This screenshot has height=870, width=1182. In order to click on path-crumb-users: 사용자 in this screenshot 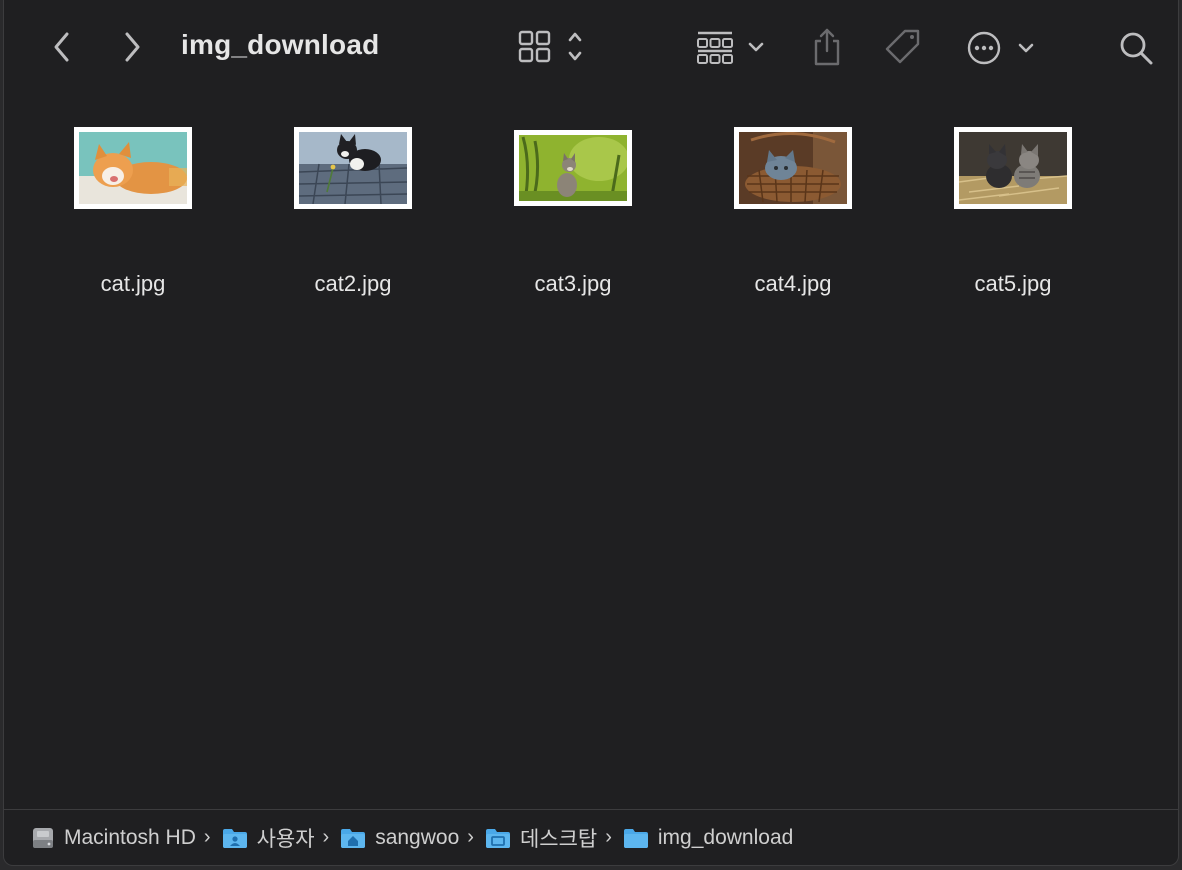, I will do `click(268, 838)`.